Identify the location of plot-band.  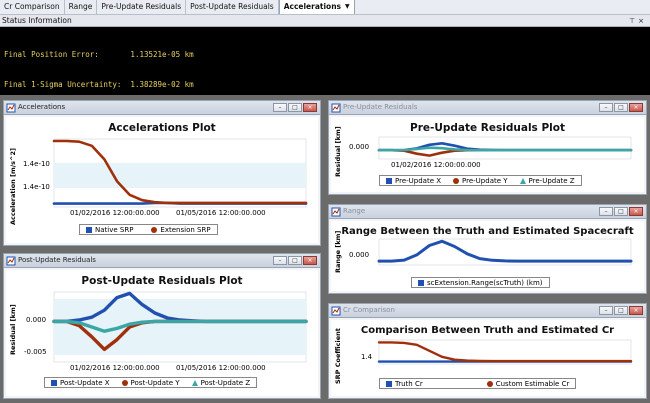
(180, 175).